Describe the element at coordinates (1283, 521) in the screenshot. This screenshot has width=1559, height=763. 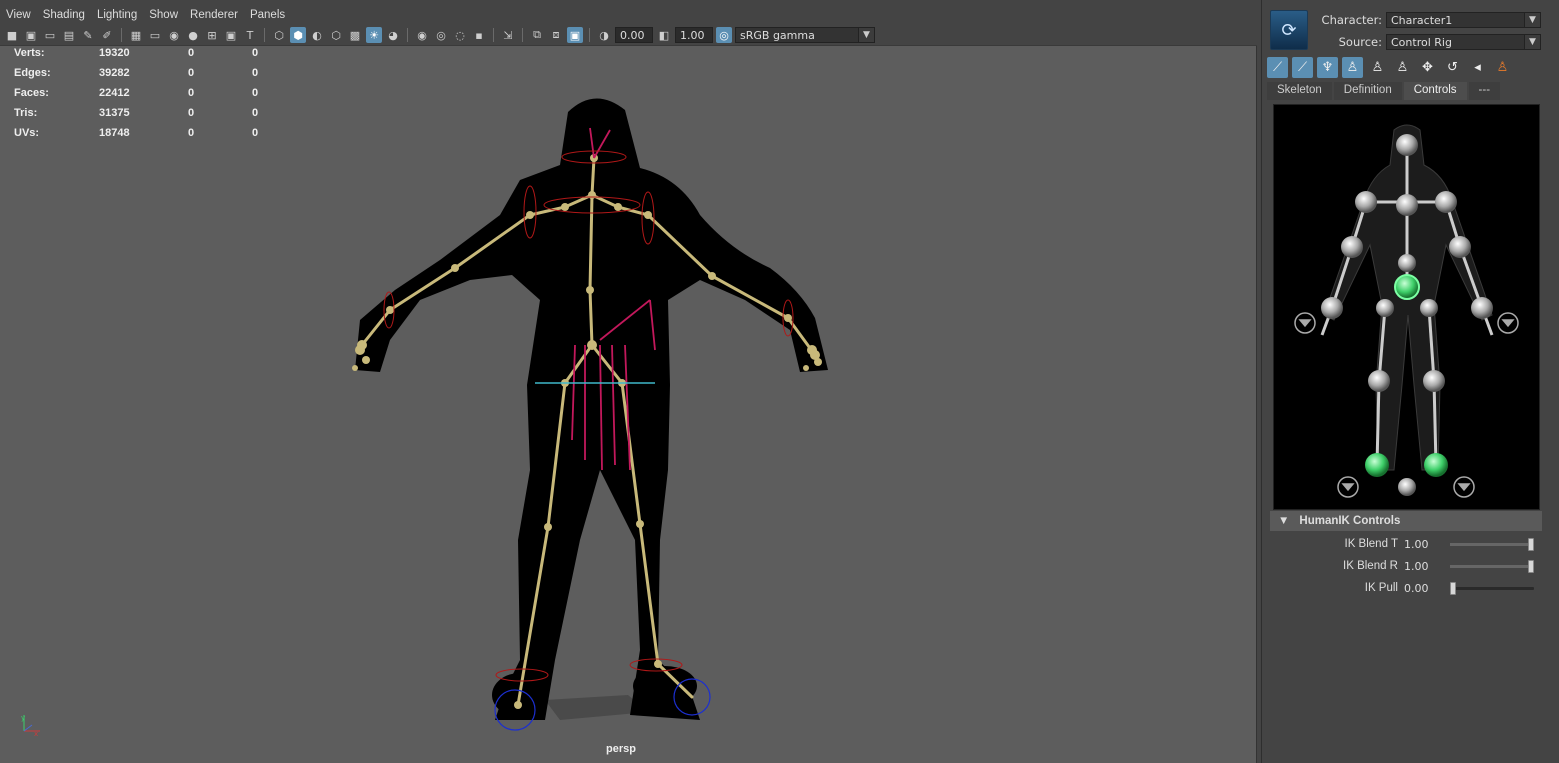
I see `collapse-triangle-icon: ▼` at that location.